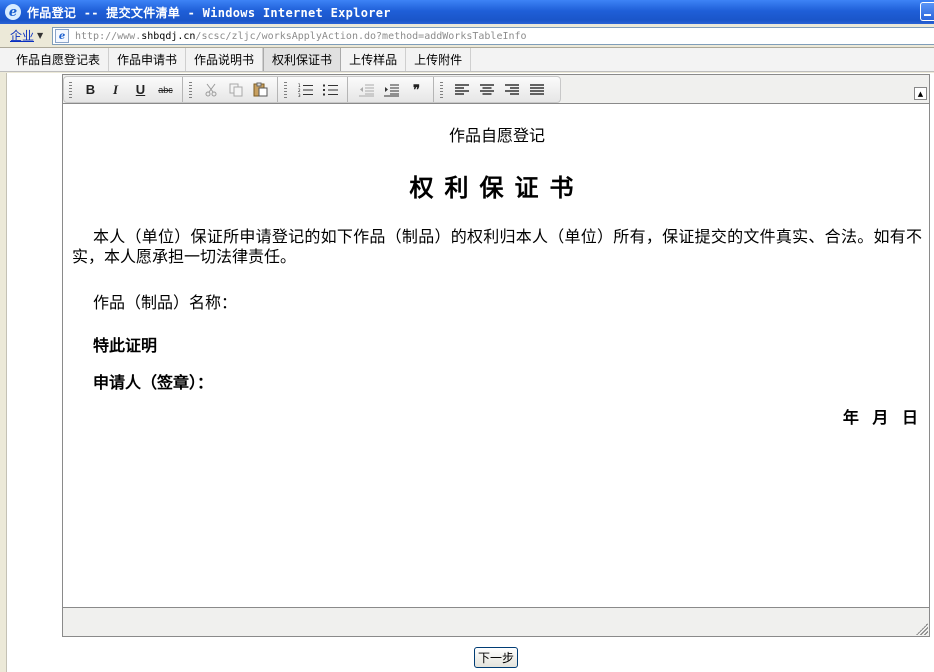 The height and width of the screenshot is (672, 934). What do you see at coordinates (235, 90) in the screenshot?
I see `copy-icon` at bounding box center [235, 90].